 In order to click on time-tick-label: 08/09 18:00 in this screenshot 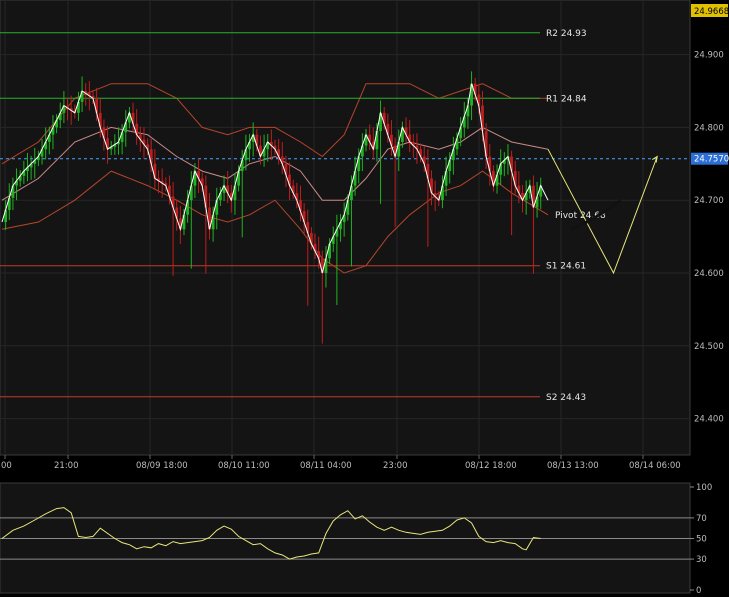, I will do `click(162, 466)`.